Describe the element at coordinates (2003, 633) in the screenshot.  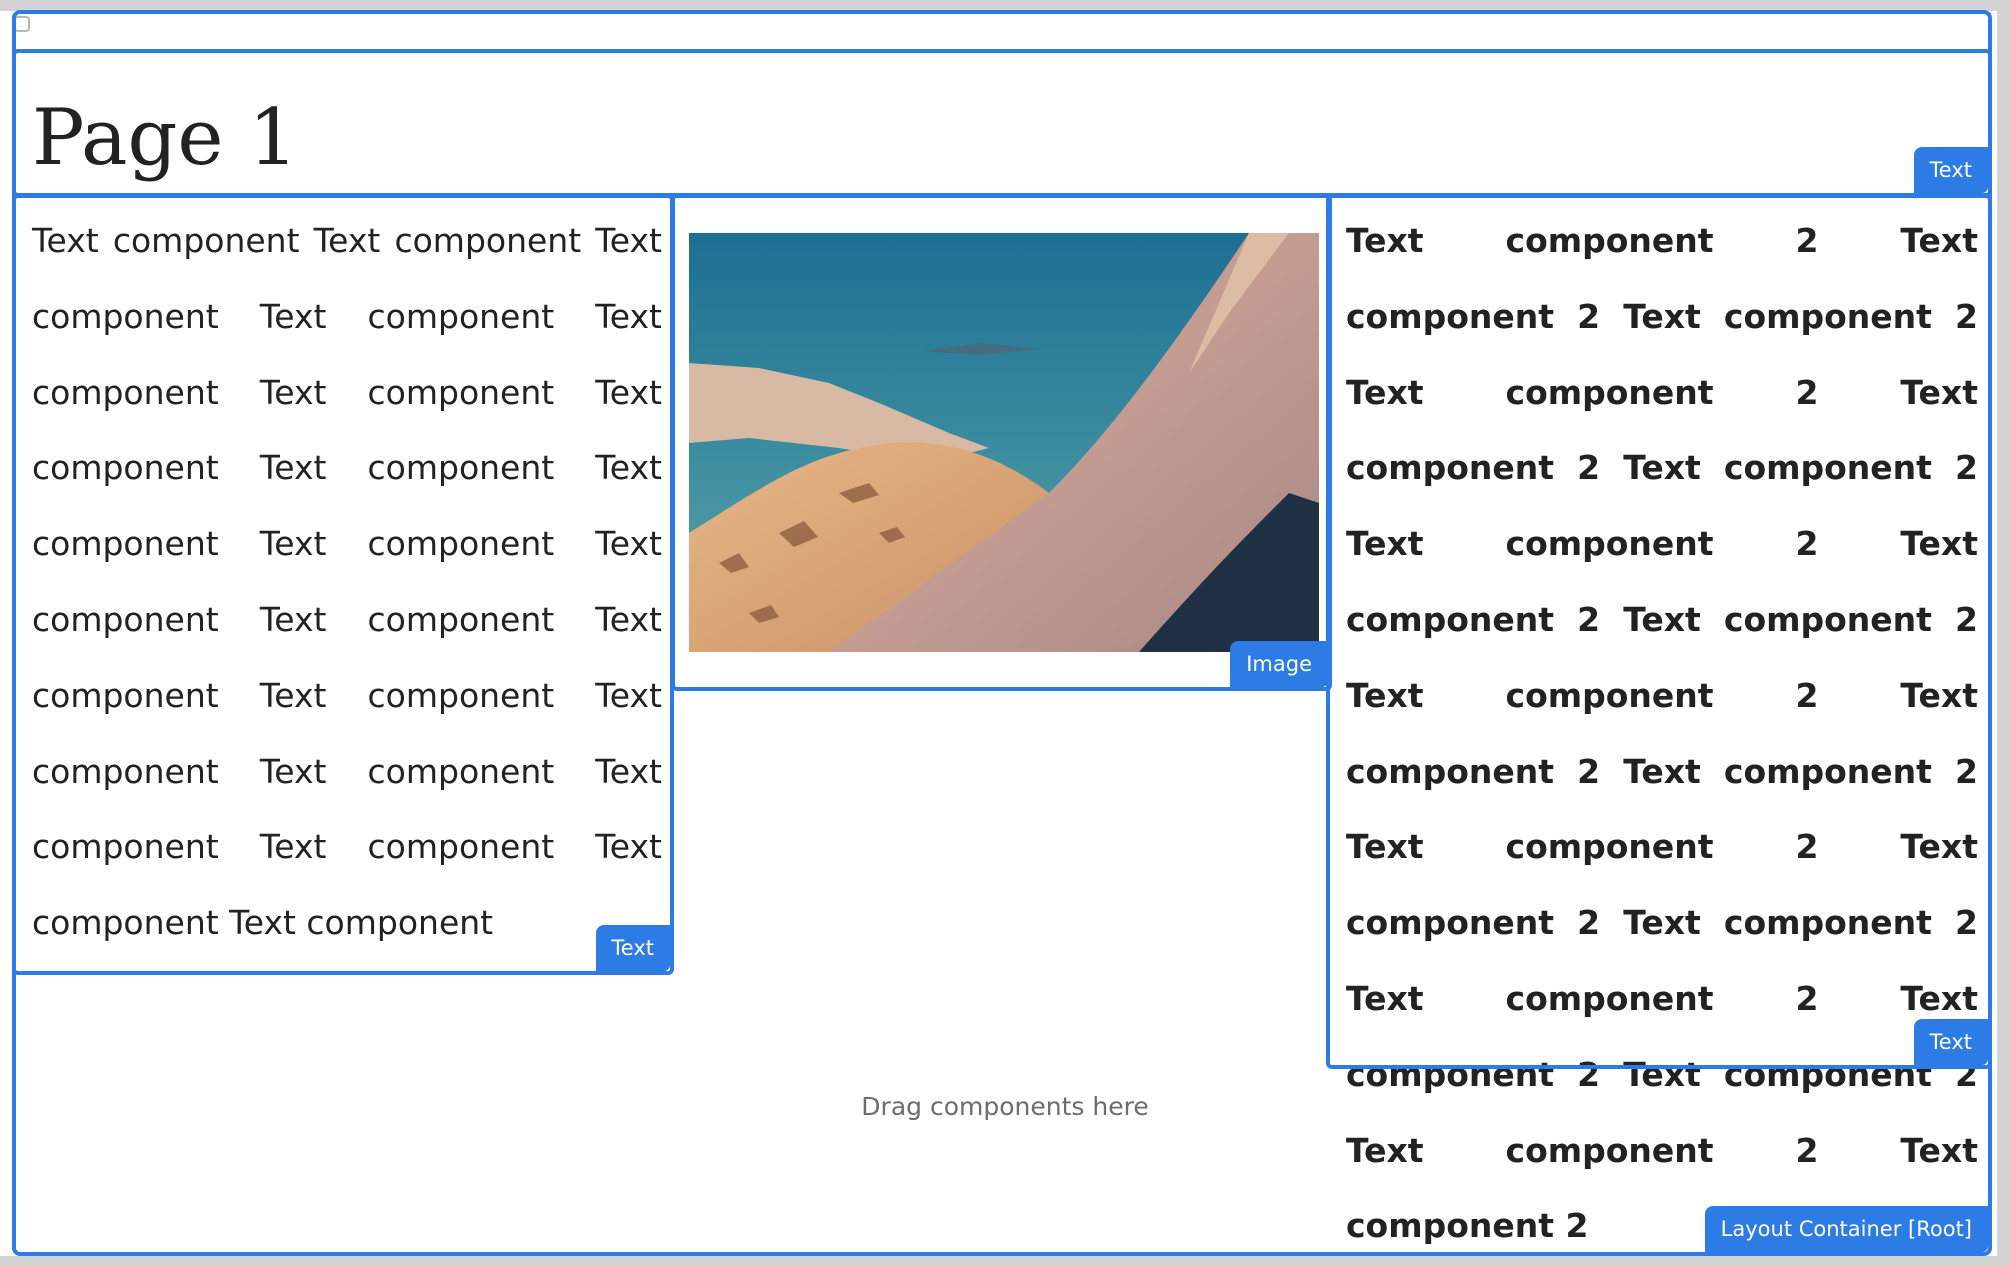
I see `browser-right-edge` at that location.